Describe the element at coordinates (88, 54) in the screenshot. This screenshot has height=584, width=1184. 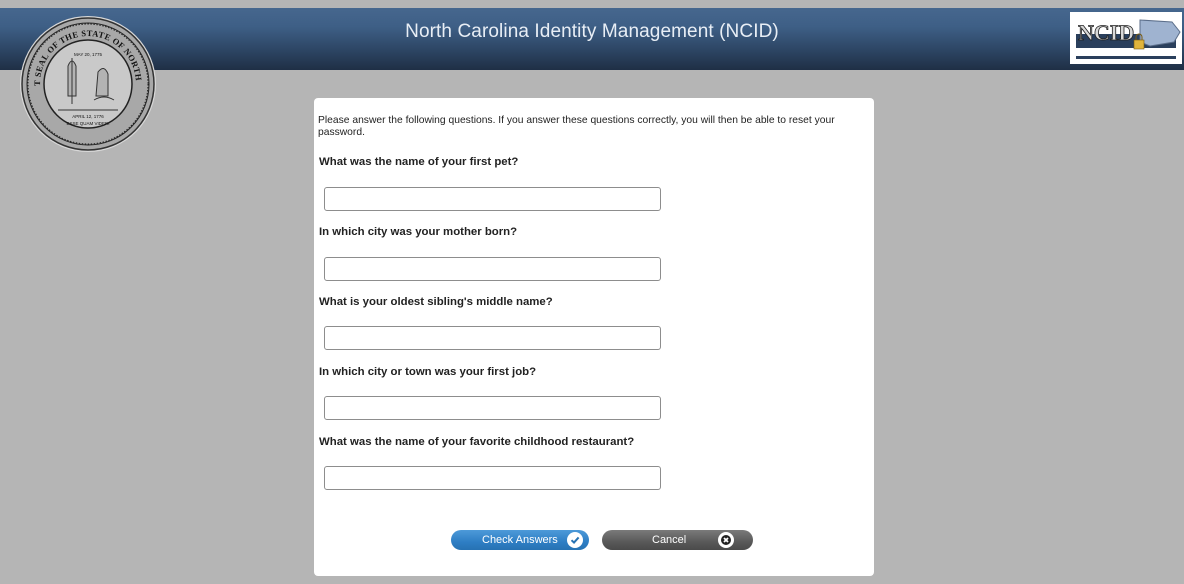
I see `svg-text: MAY 20, 1775` at that location.